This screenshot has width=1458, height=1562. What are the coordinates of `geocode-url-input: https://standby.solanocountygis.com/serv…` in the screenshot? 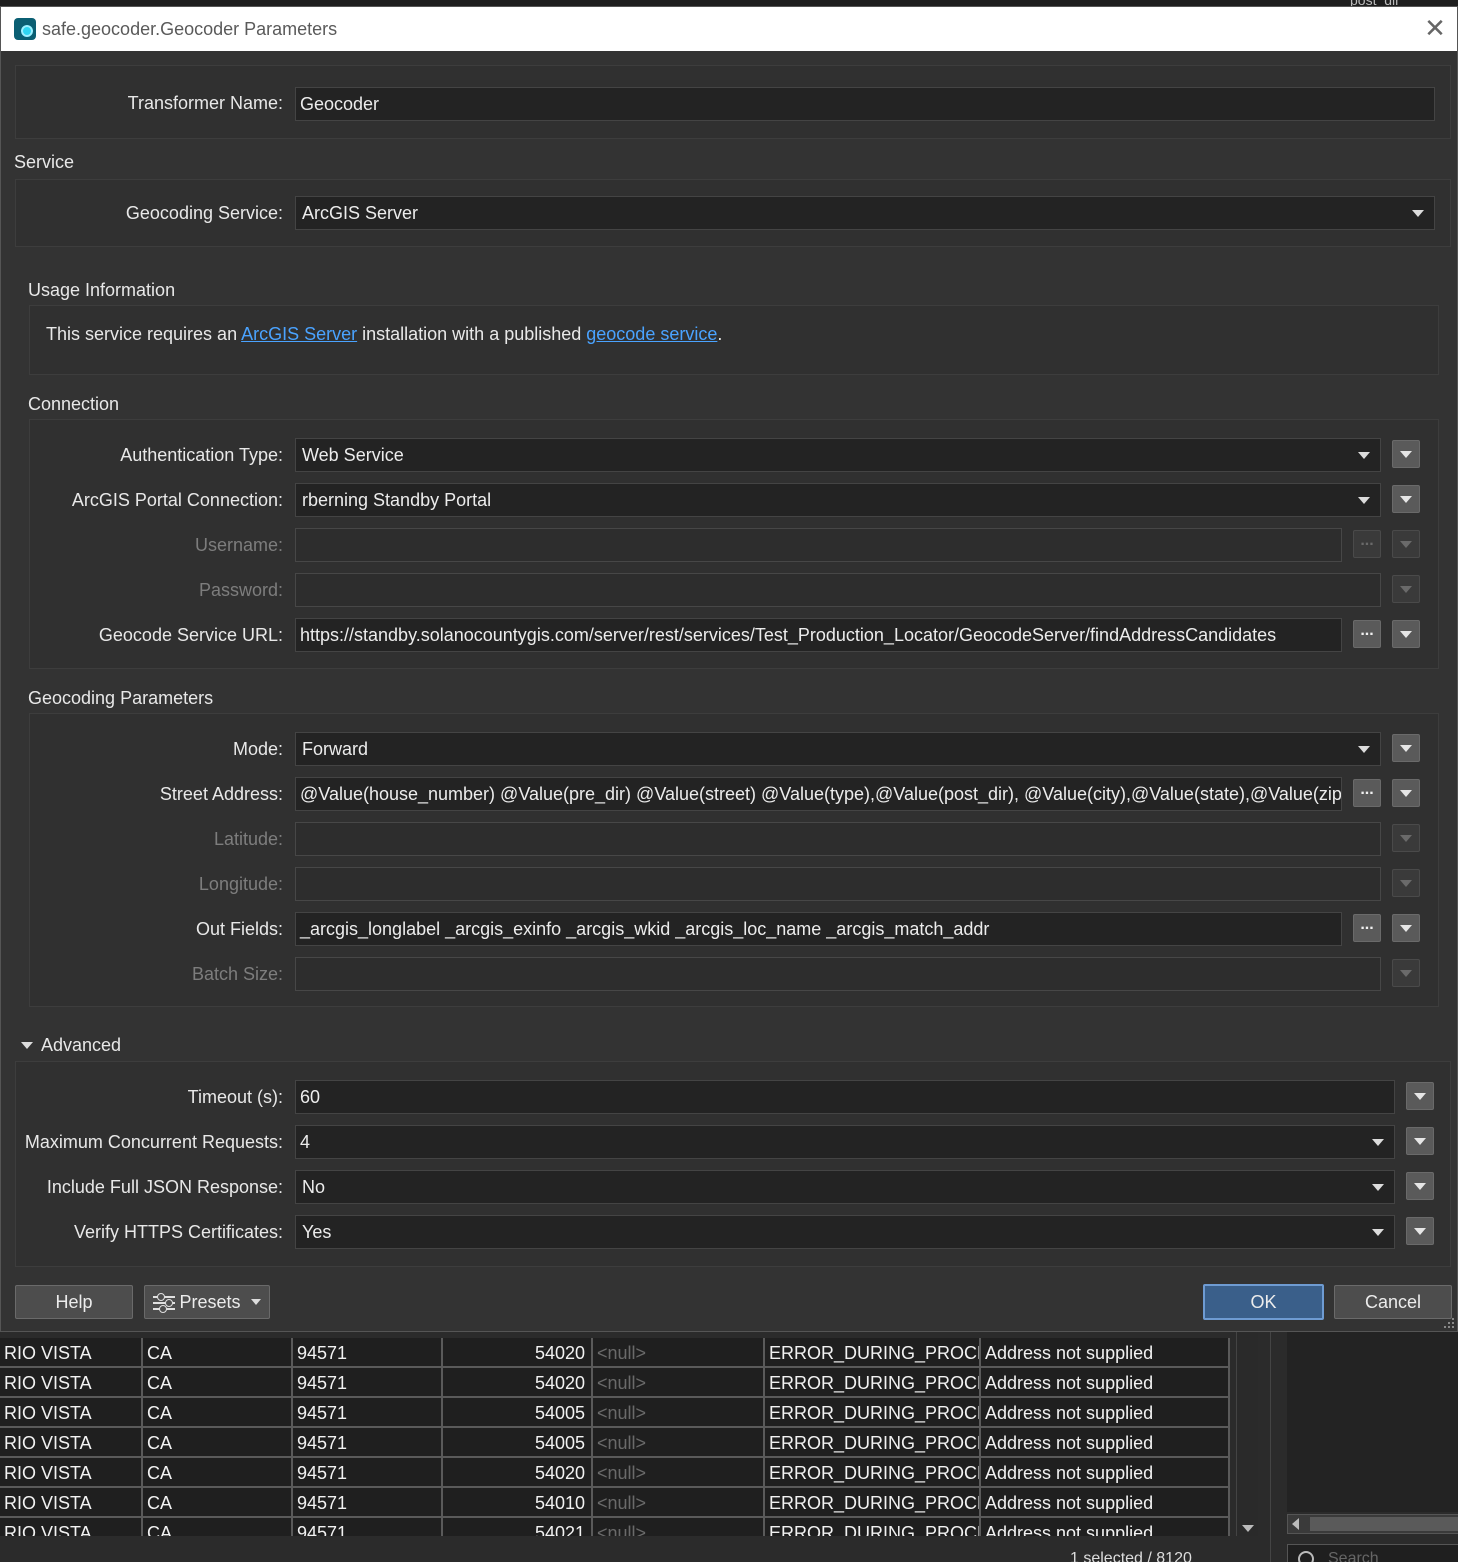 It's located at (818, 635).